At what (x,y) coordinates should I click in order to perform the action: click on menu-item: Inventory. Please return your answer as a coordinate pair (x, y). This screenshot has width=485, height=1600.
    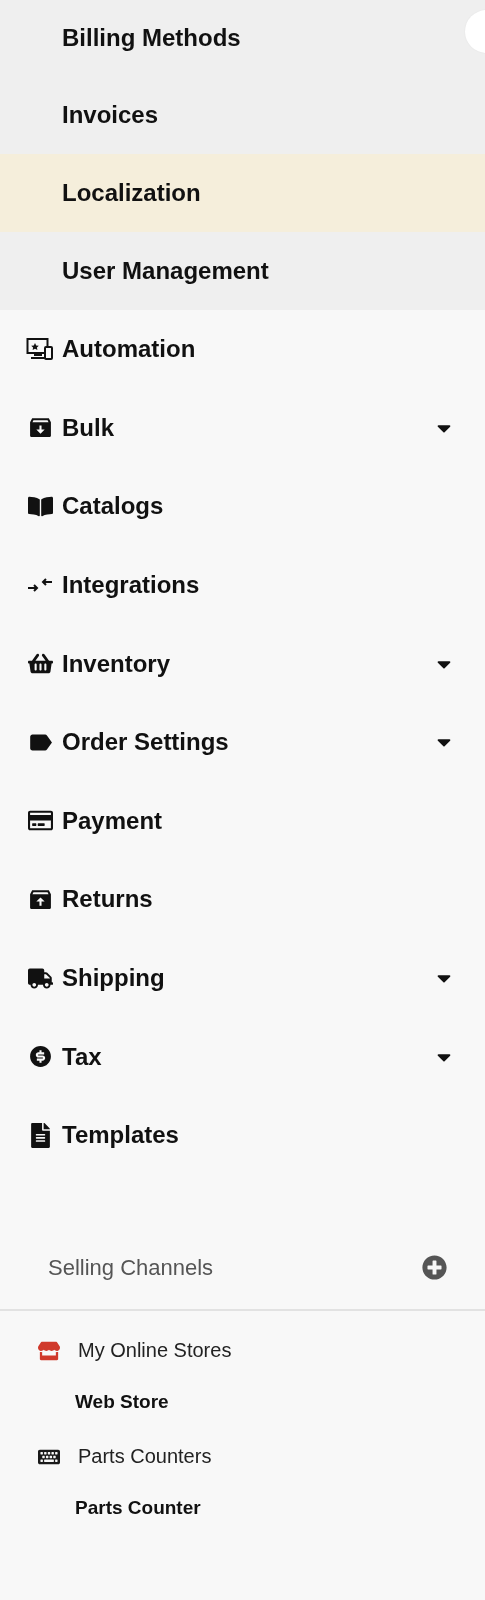
    Looking at the image, I should click on (247, 663).